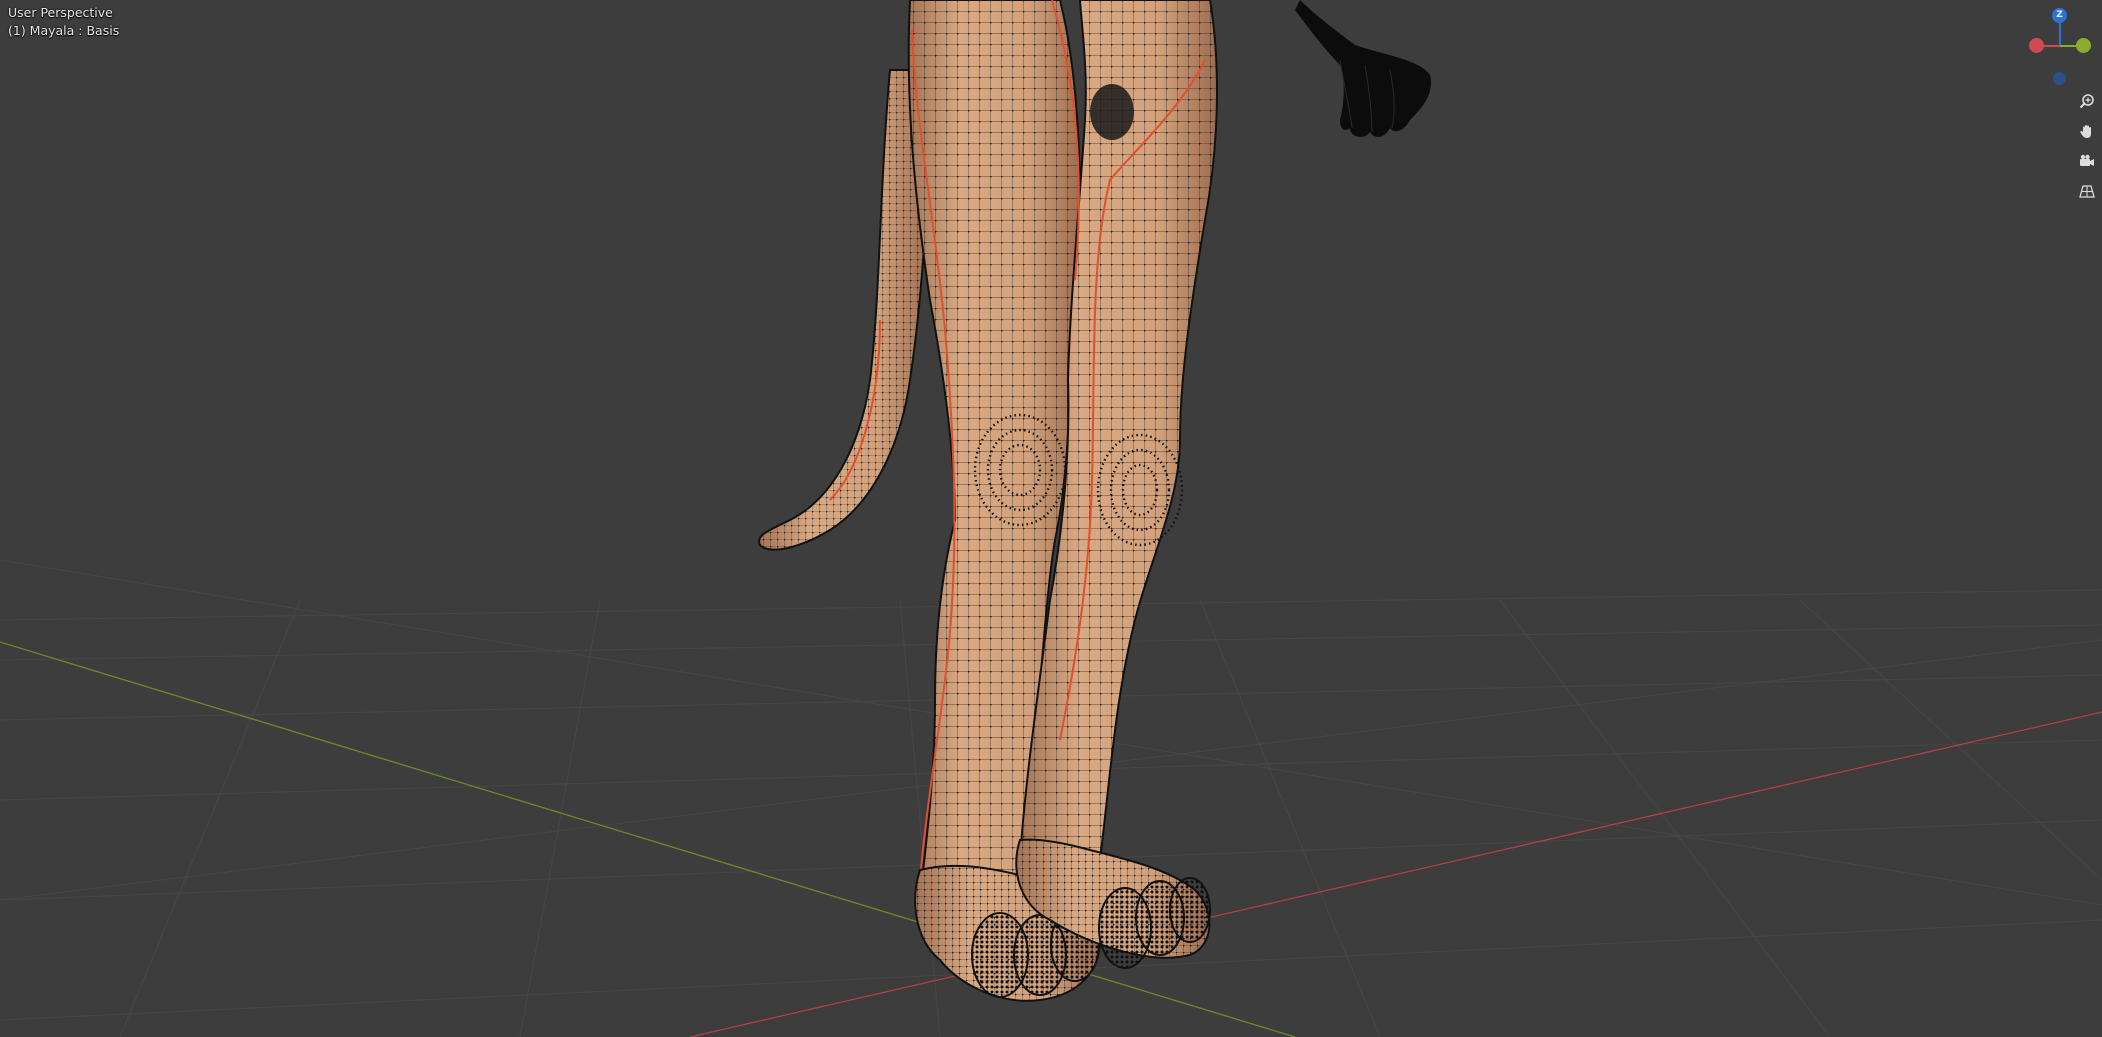 The image size is (2102, 1037). Describe the element at coordinates (60, 12) in the screenshot. I see `viewport-view-name: User Perspective` at that location.